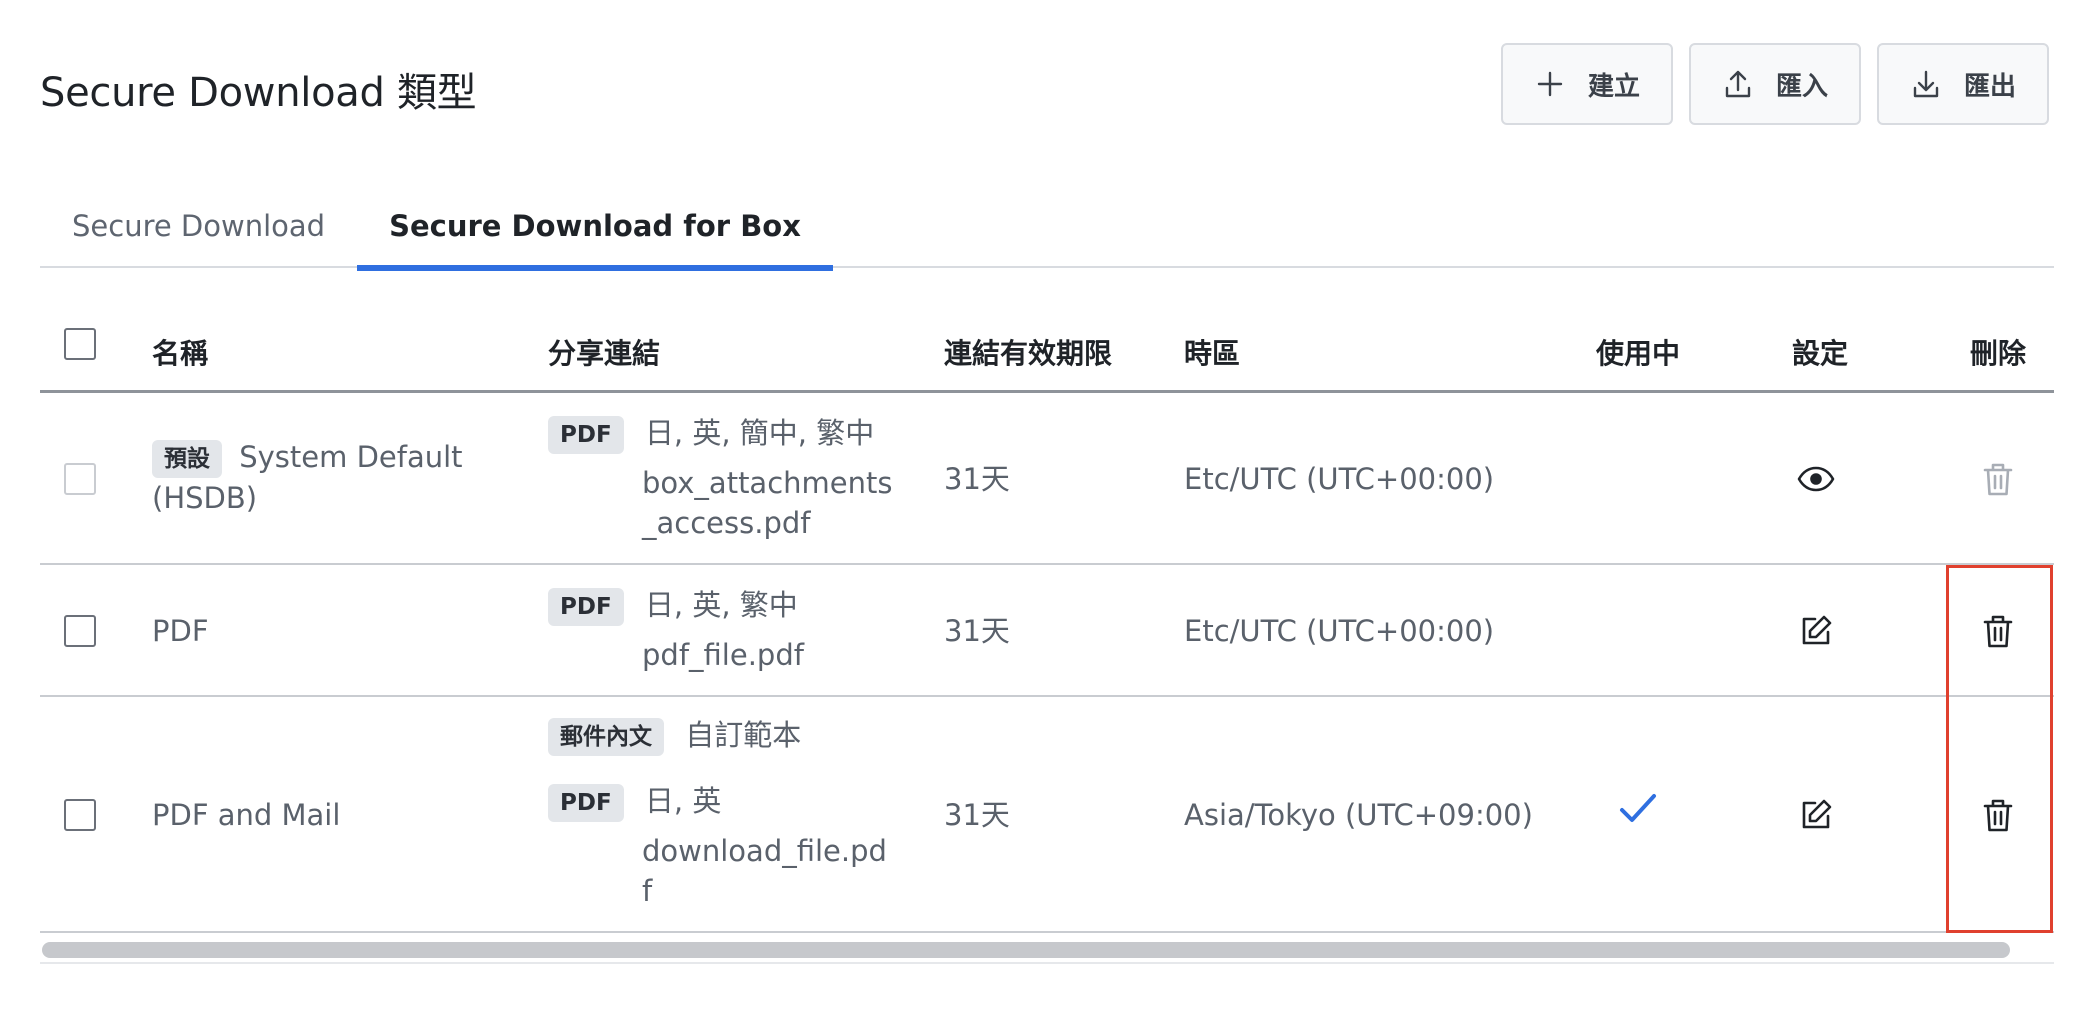 Image resolution: width=2092 pixels, height=1014 pixels. What do you see at coordinates (246, 815) in the screenshot?
I see `row-name: PDF and Mail` at bounding box center [246, 815].